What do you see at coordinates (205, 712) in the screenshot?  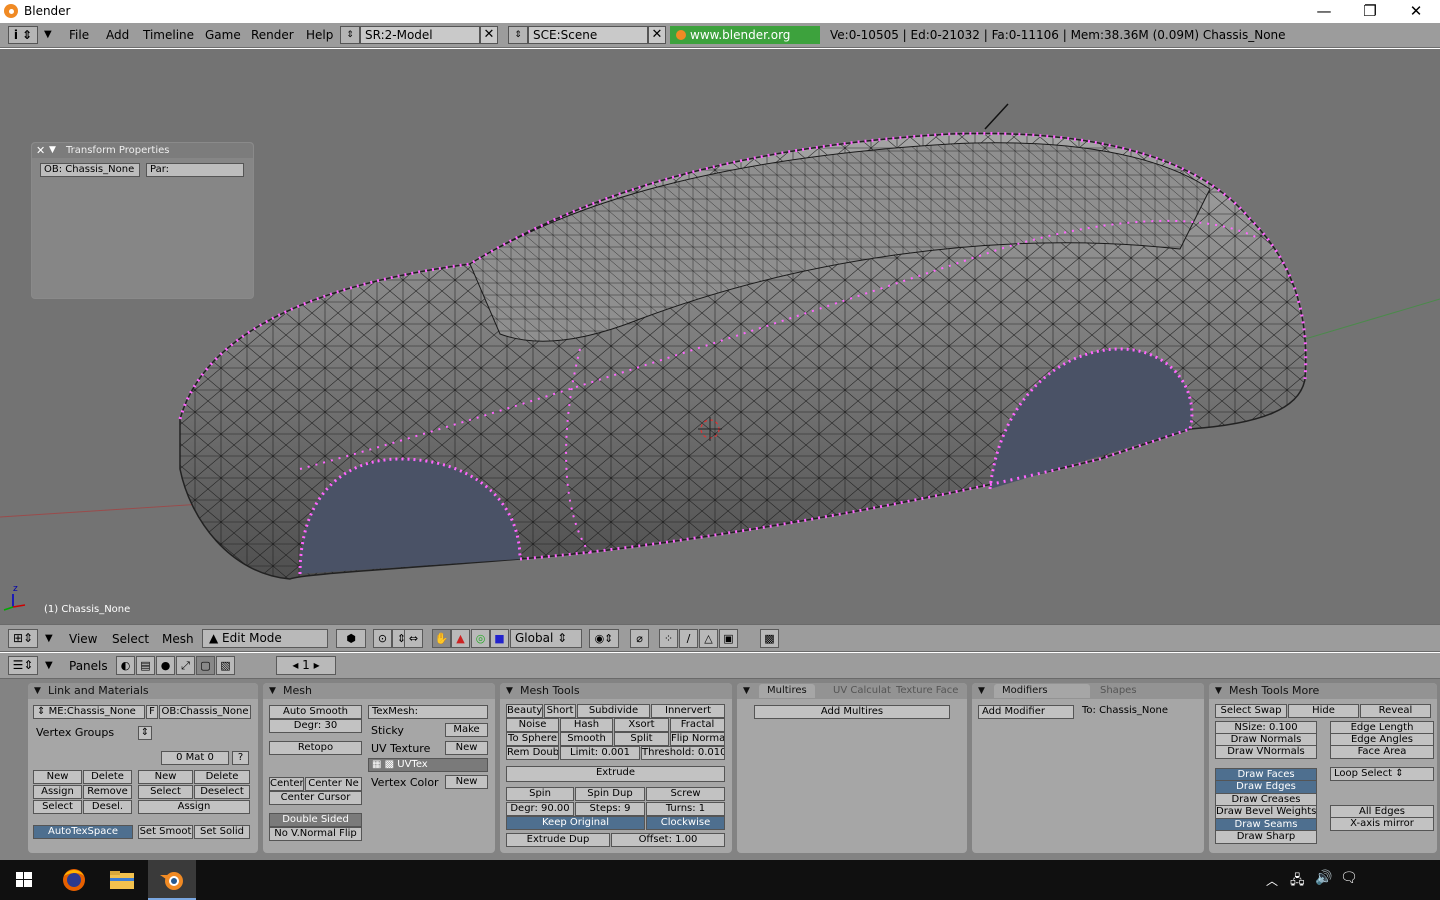 I see `object-name-field: OB:Chassis_None` at bounding box center [205, 712].